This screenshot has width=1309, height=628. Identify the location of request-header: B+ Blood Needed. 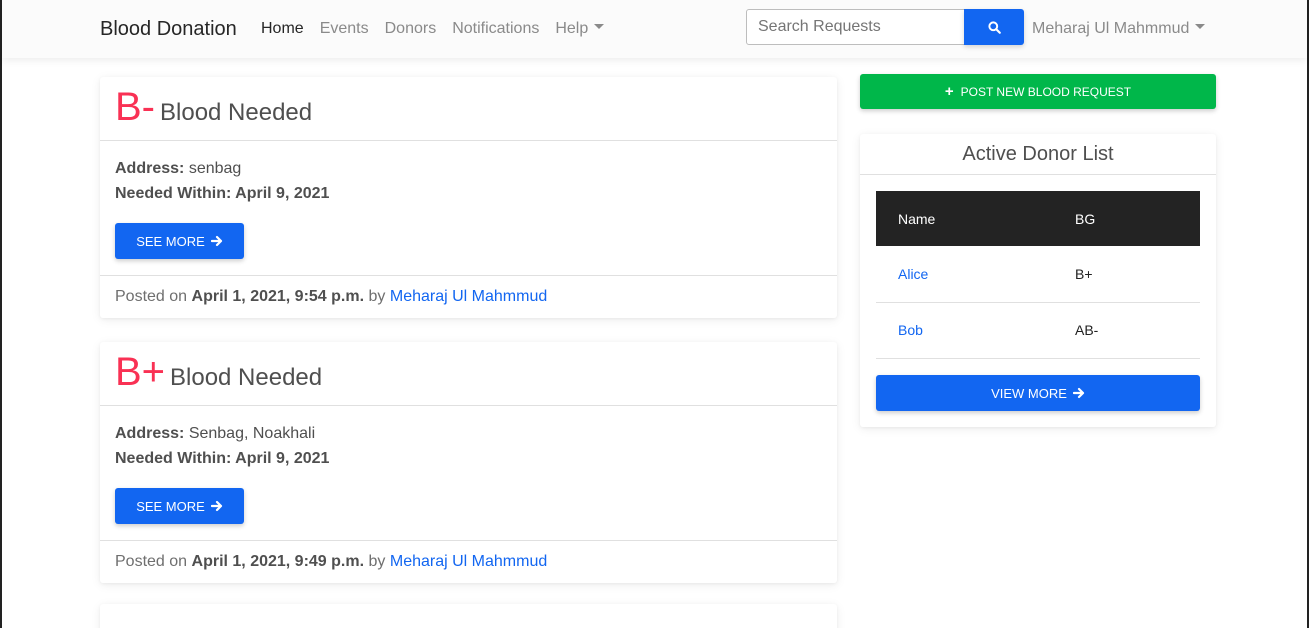
(468, 374).